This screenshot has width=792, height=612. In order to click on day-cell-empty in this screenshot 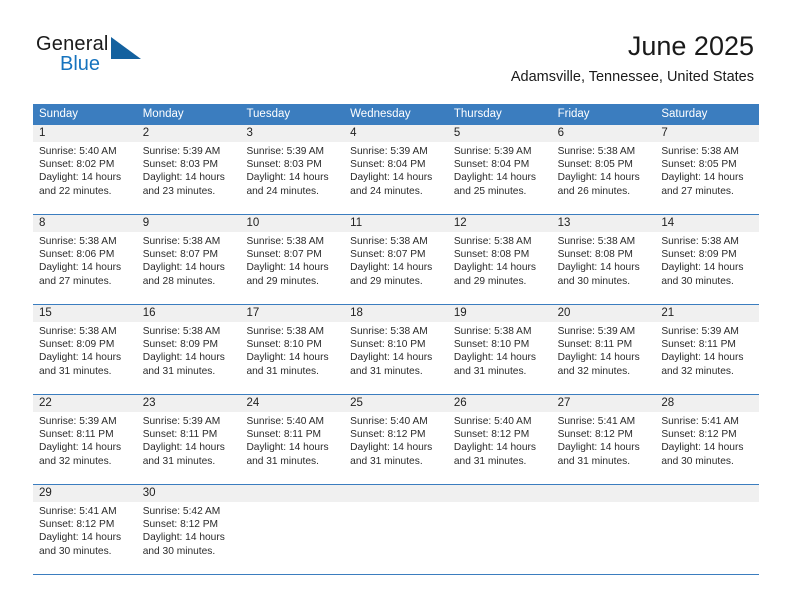, I will do `click(603, 529)`.